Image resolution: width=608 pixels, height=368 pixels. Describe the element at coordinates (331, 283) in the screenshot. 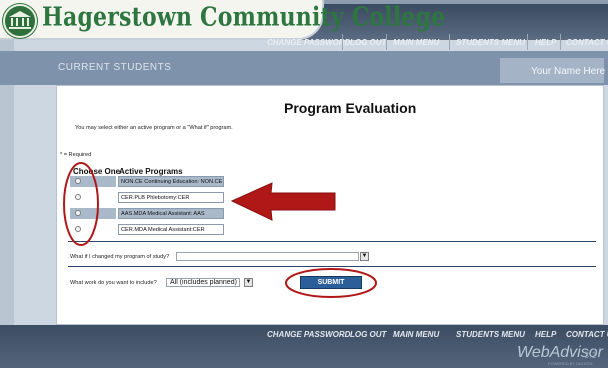

I see `highlight-submit-circle` at that location.